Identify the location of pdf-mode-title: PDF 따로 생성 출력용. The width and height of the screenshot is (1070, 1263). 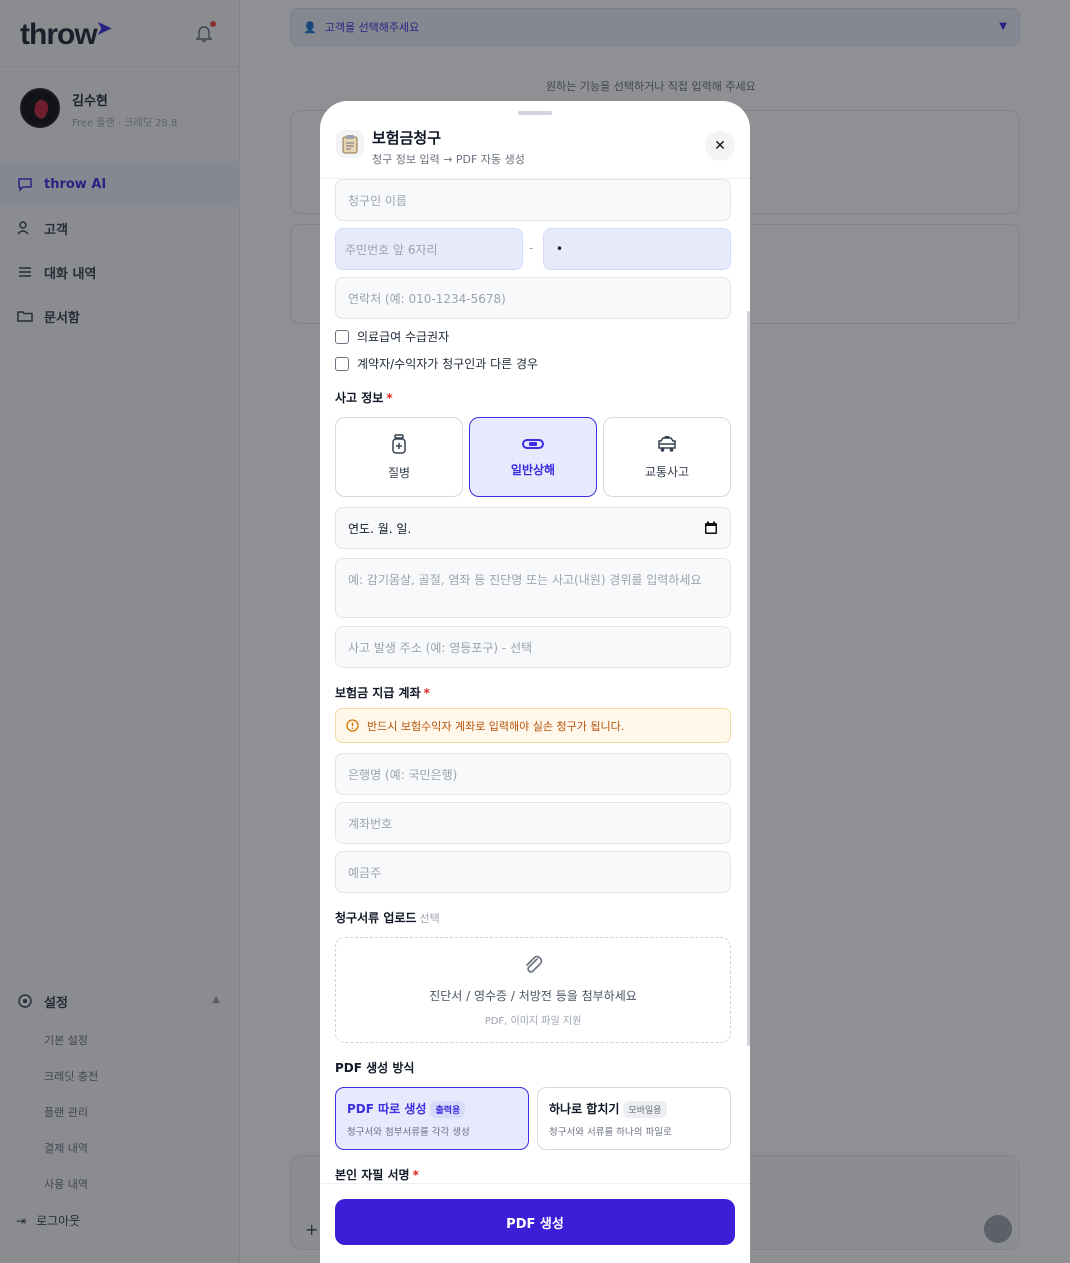
(432, 1109).